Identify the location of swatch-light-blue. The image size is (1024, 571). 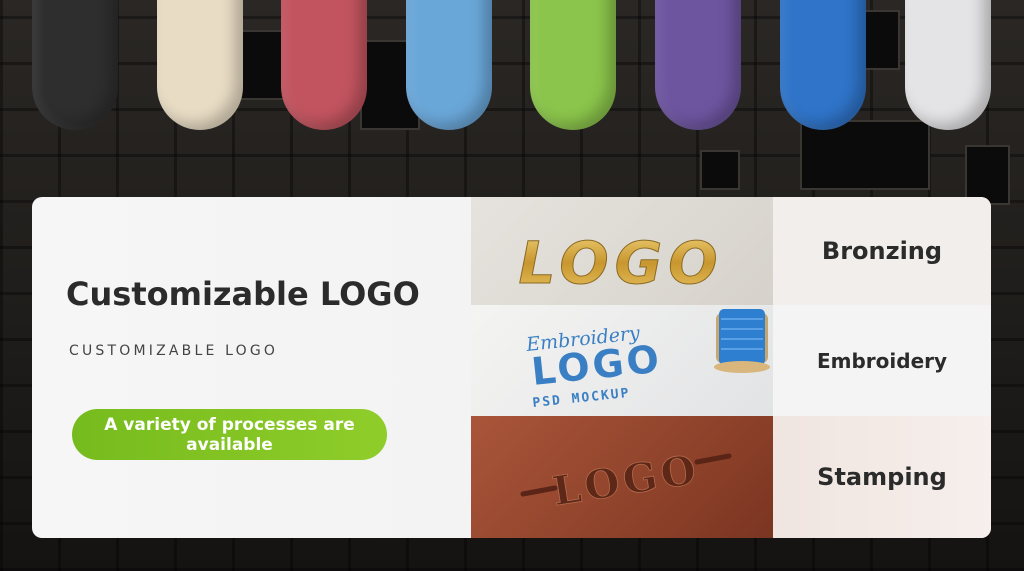
(449, 65).